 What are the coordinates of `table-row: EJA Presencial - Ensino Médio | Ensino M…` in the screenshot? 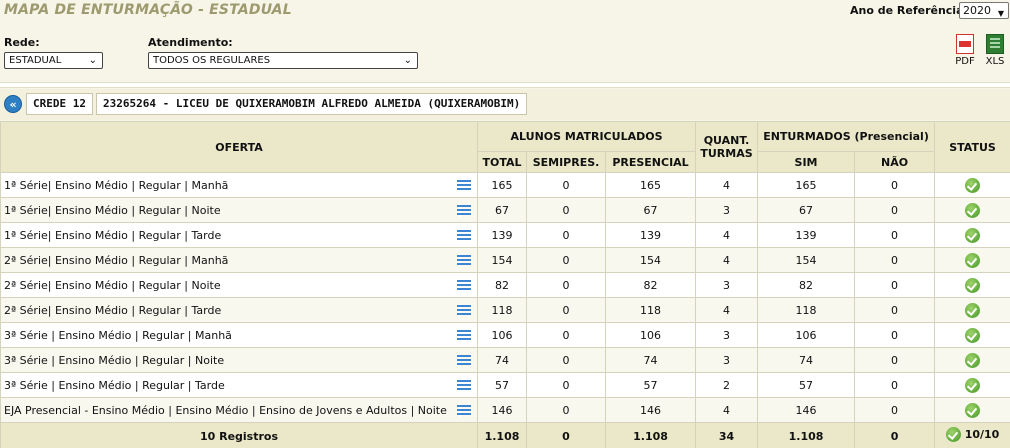 It's located at (505, 410).